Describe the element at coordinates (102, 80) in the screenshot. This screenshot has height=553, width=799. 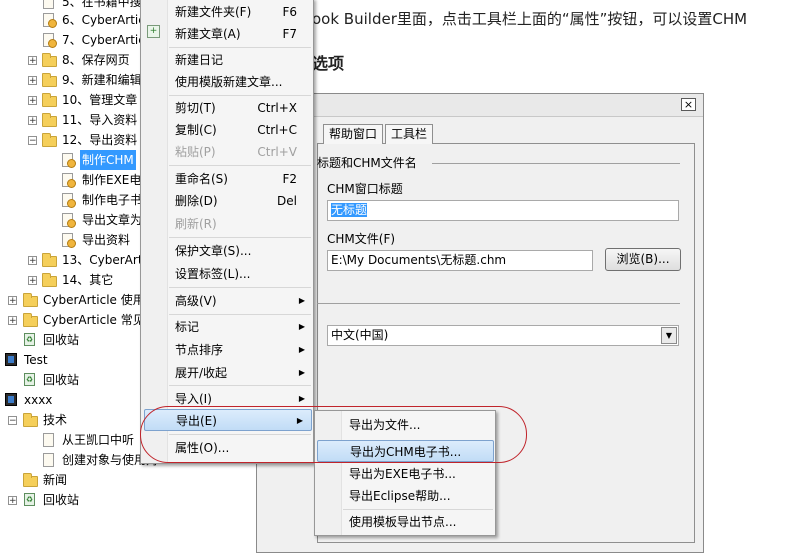
I see `tree-row-label: 9、新建和编辑` at that location.